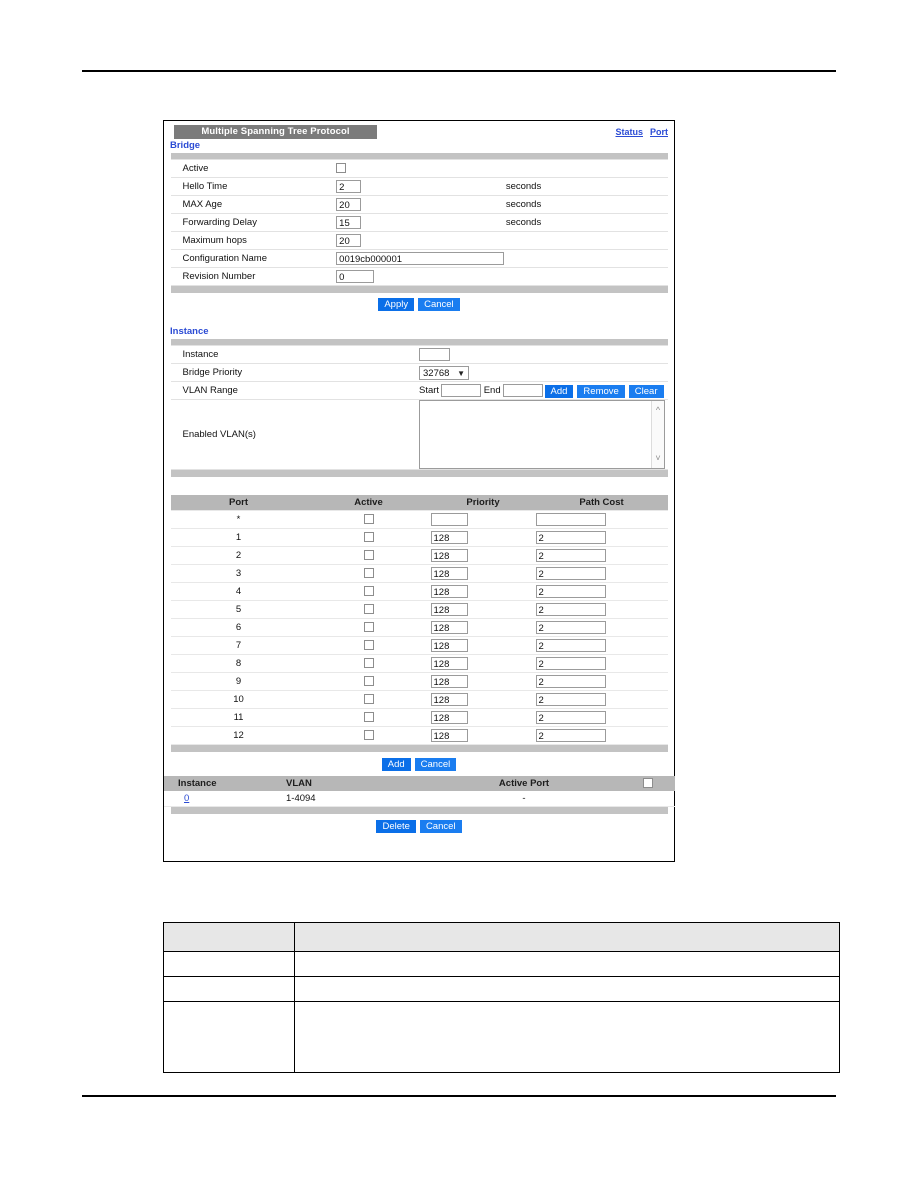 The height and width of the screenshot is (1188, 918). I want to click on cell-instance, so click(543, 354).